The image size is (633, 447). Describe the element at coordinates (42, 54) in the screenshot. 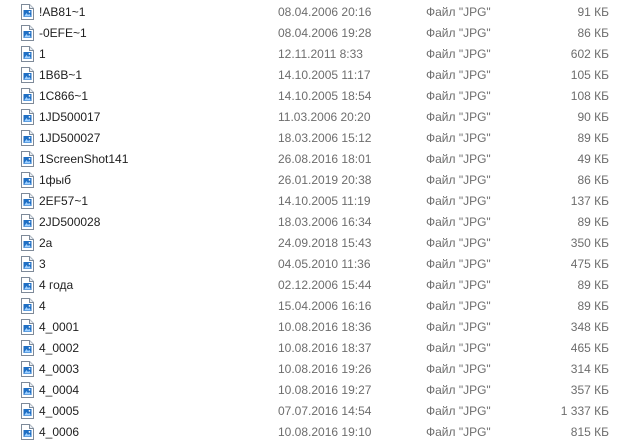

I see `file-name: 1` at that location.